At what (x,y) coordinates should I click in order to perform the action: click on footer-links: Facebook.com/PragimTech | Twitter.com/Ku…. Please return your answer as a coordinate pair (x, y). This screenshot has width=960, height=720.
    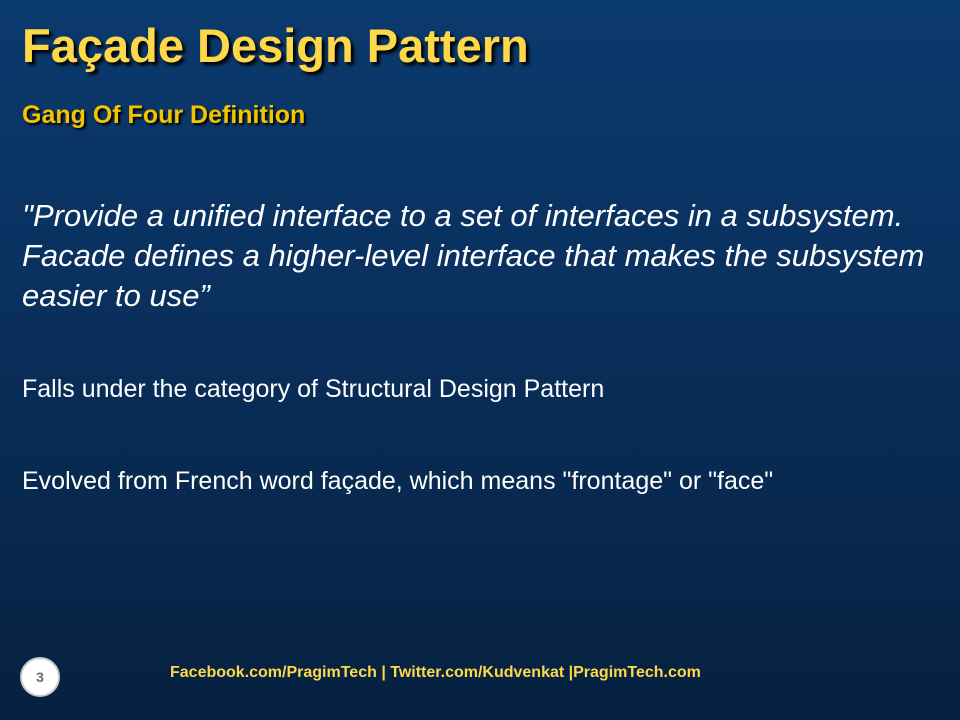
    Looking at the image, I should click on (435, 672).